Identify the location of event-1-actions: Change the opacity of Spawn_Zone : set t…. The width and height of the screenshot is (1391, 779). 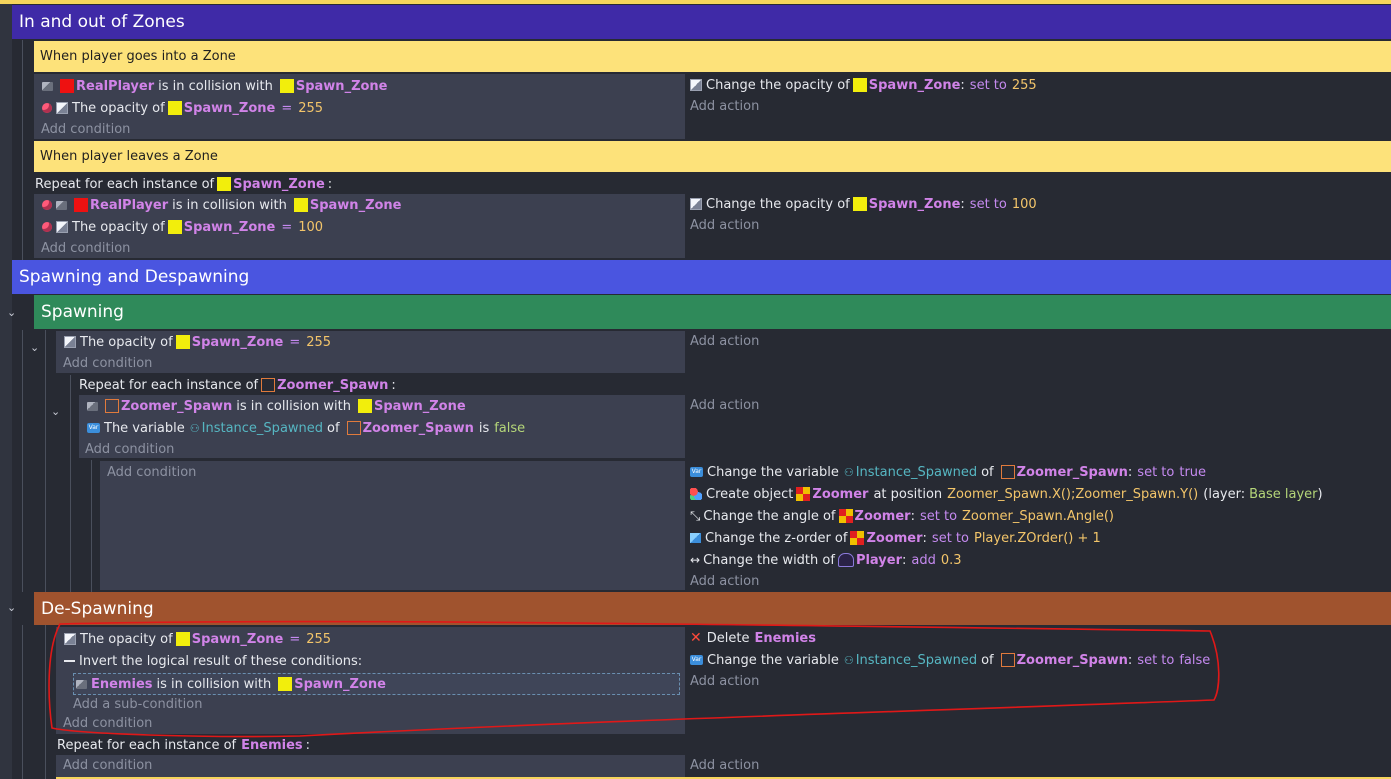
(1038, 106).